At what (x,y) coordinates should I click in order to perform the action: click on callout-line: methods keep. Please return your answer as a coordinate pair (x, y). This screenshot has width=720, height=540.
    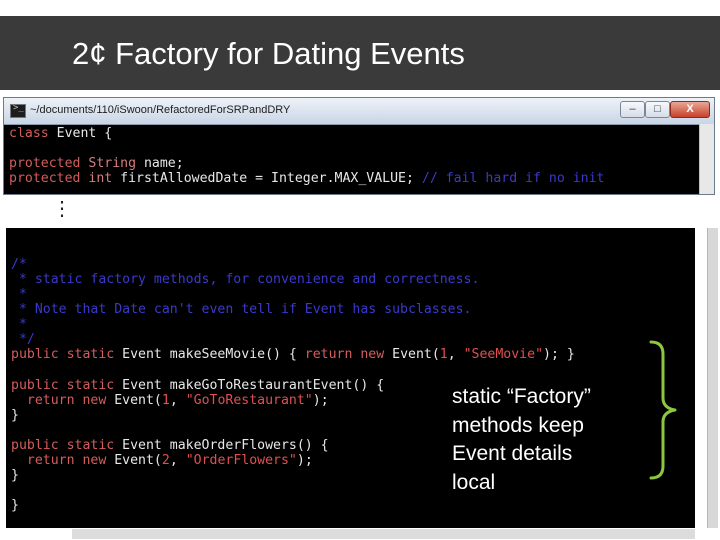
    Looking at the image, I should click on (518, 425).